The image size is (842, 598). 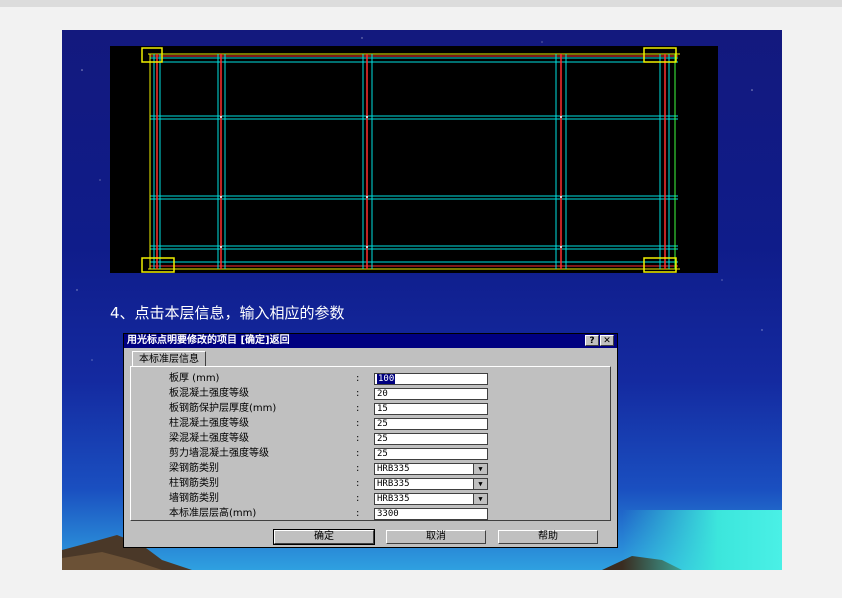 What do you see at coordinates (194, 468) in the screenshot?
I see `field-label: 梁钢筋类别` at bounding box center [194, 468].